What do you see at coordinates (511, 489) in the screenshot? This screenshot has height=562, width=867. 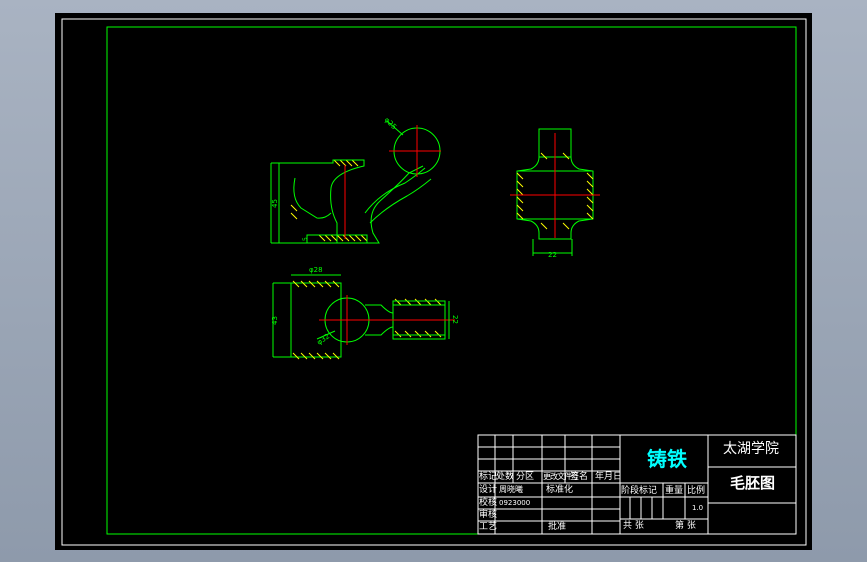 I see `label-designer: 周晓曦` at bounding box center [511, 489].